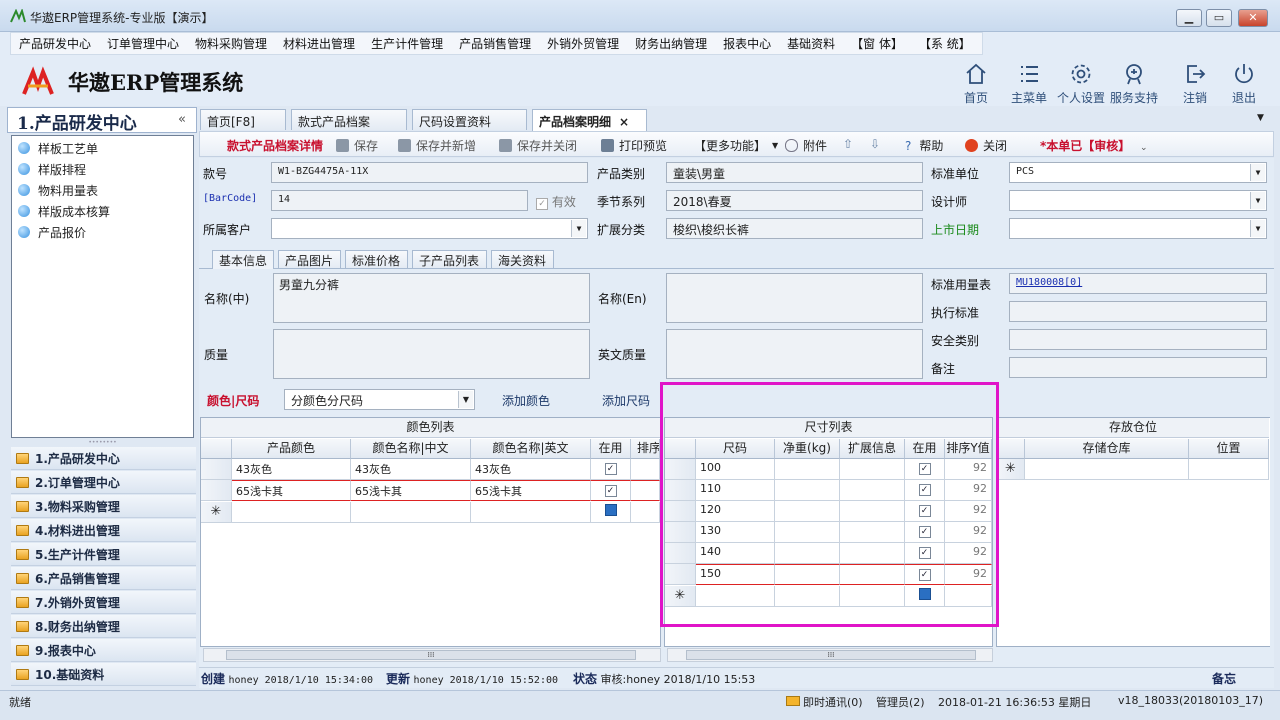  Describe the element at coordinates (986, 145) in the screenshot. I see `close-form-button: 关闭` at that location.